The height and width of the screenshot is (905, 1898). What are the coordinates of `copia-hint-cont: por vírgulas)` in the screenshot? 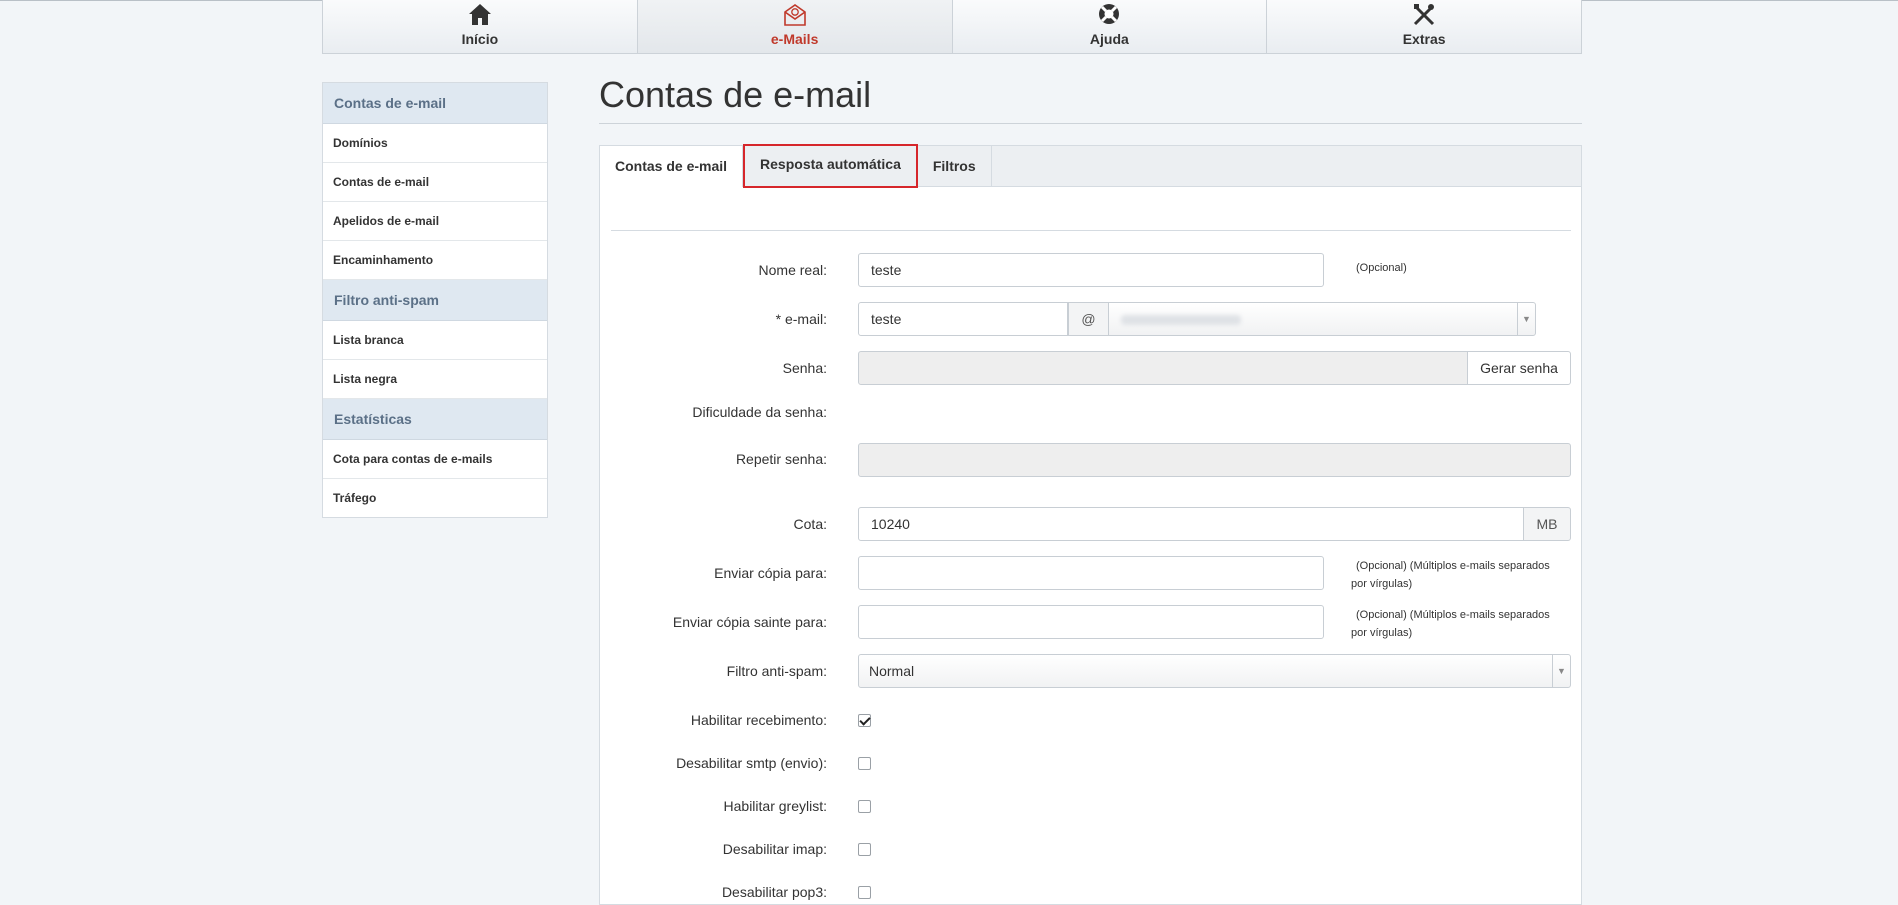 It's located at (1382, 584).